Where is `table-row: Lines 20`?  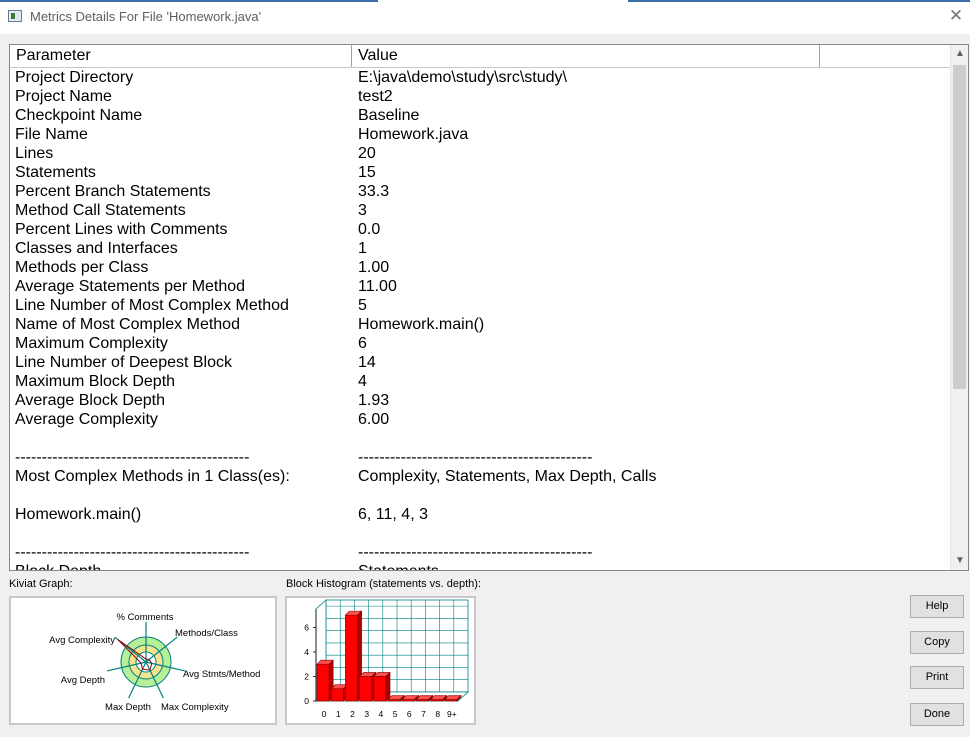 table-row: Lines 20 is located at coordinates (481, 153).